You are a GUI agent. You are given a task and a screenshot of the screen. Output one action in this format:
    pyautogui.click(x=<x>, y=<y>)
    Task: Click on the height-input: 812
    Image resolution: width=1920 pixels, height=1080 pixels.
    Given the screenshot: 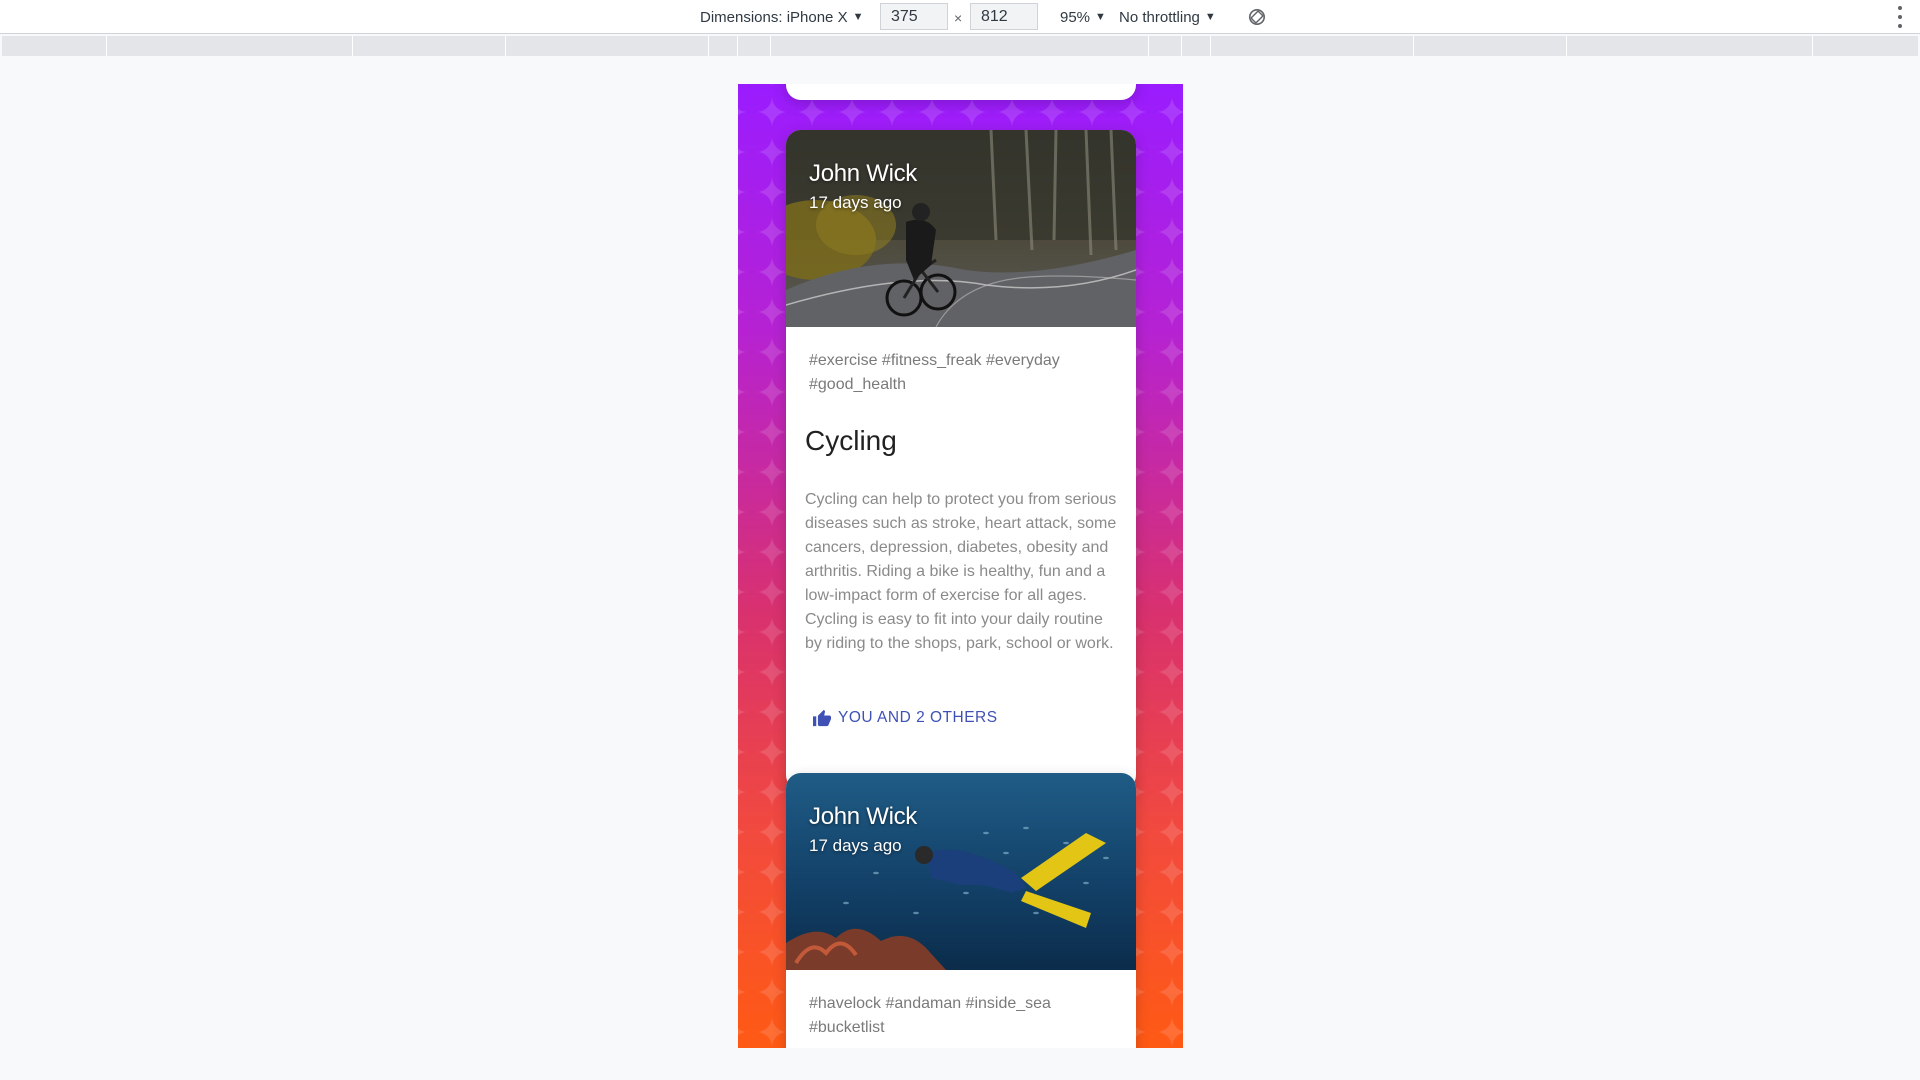 What is the action you would take?
    pyautogui.click(x=1004, y=16)
    